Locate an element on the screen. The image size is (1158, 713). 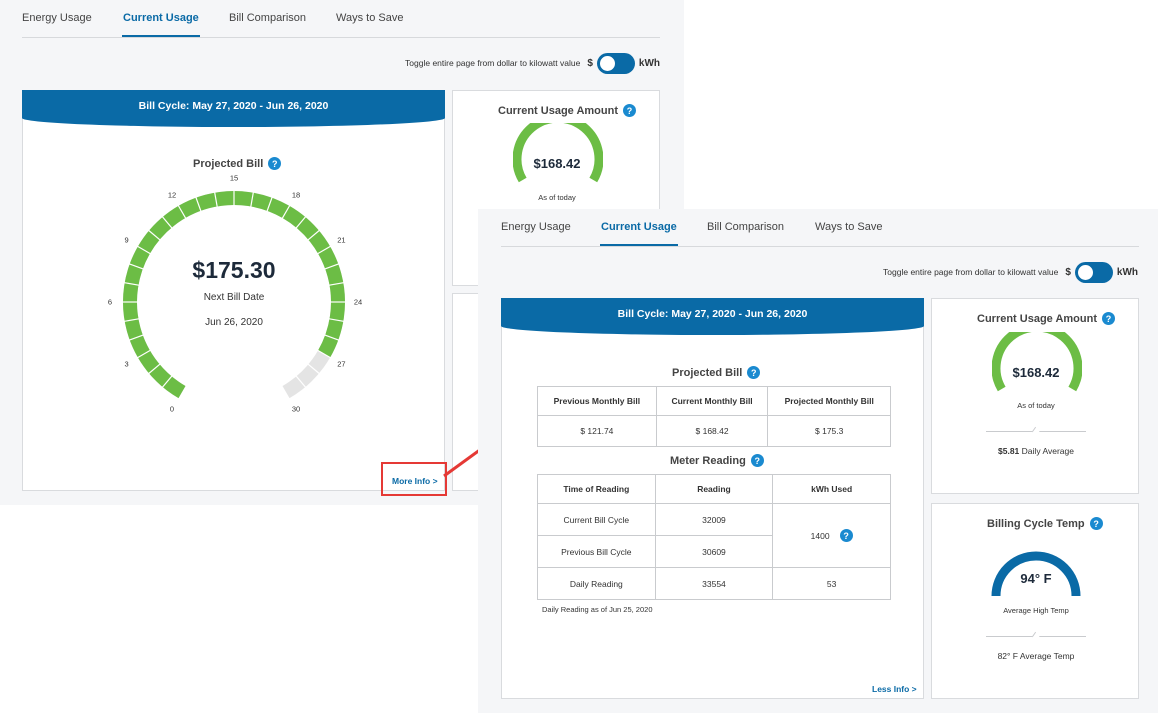
table-row: Daily Reading 33554 53 is located at coordinates (714, 583).